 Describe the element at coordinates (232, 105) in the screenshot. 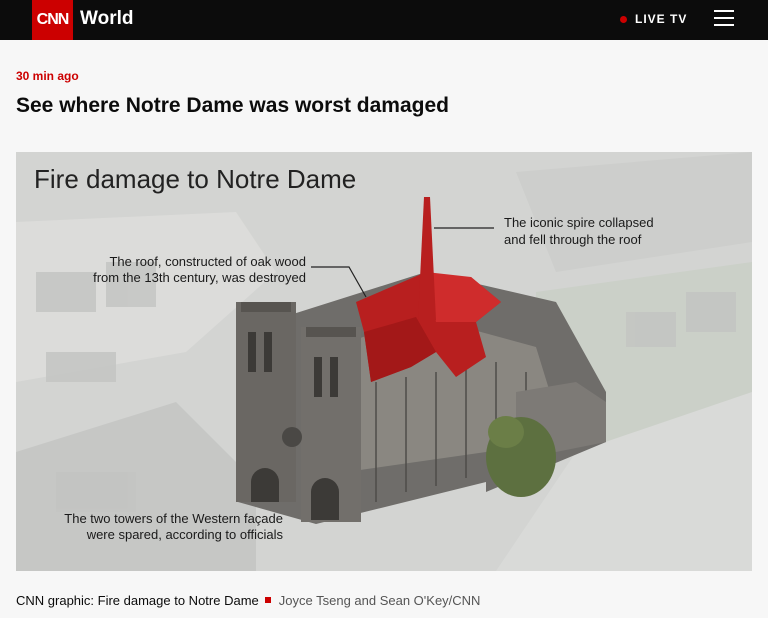

I see `article-headline: See where Notre Dame was worst damaged` at that location.